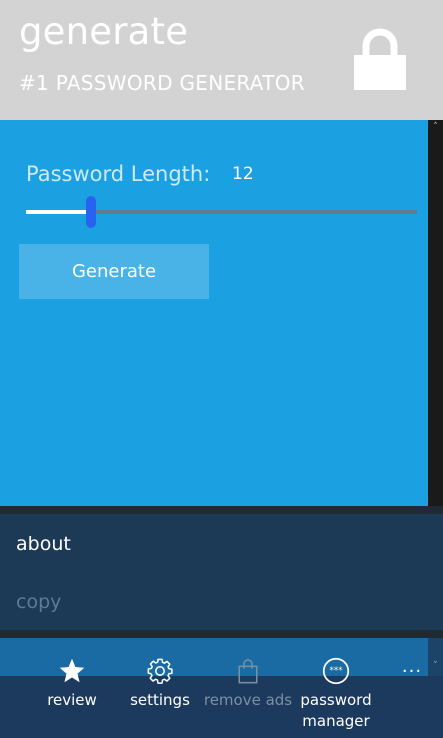 This screenshot has height=738, width=443. What do you see at coordinates (380, 59) in the screenshot?
I see `lock-icon` at bounding box center [380, 59].